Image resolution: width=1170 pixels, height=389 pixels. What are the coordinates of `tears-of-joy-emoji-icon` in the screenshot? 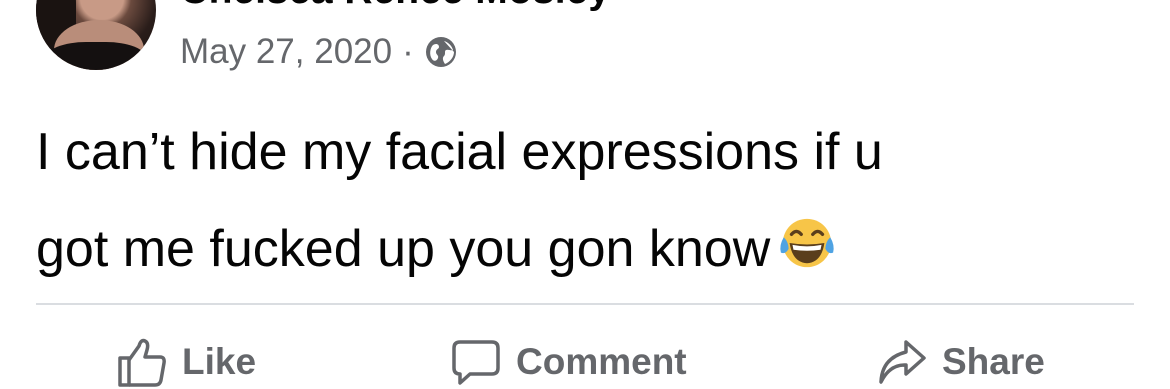 It's located at (807, 237).